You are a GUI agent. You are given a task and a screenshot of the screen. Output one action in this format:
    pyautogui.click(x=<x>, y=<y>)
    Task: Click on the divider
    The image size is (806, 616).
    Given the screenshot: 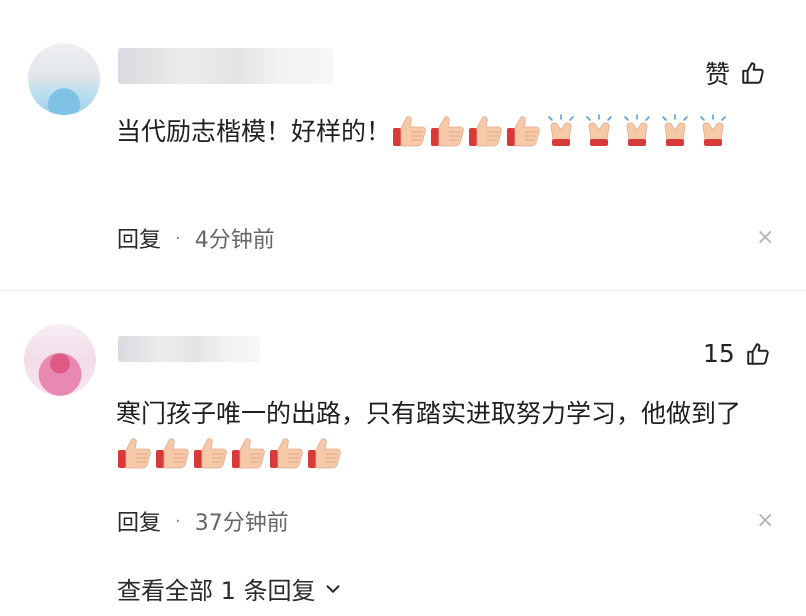 What is the action you would take?
    pyautogui.click(x=403, y=290)
    